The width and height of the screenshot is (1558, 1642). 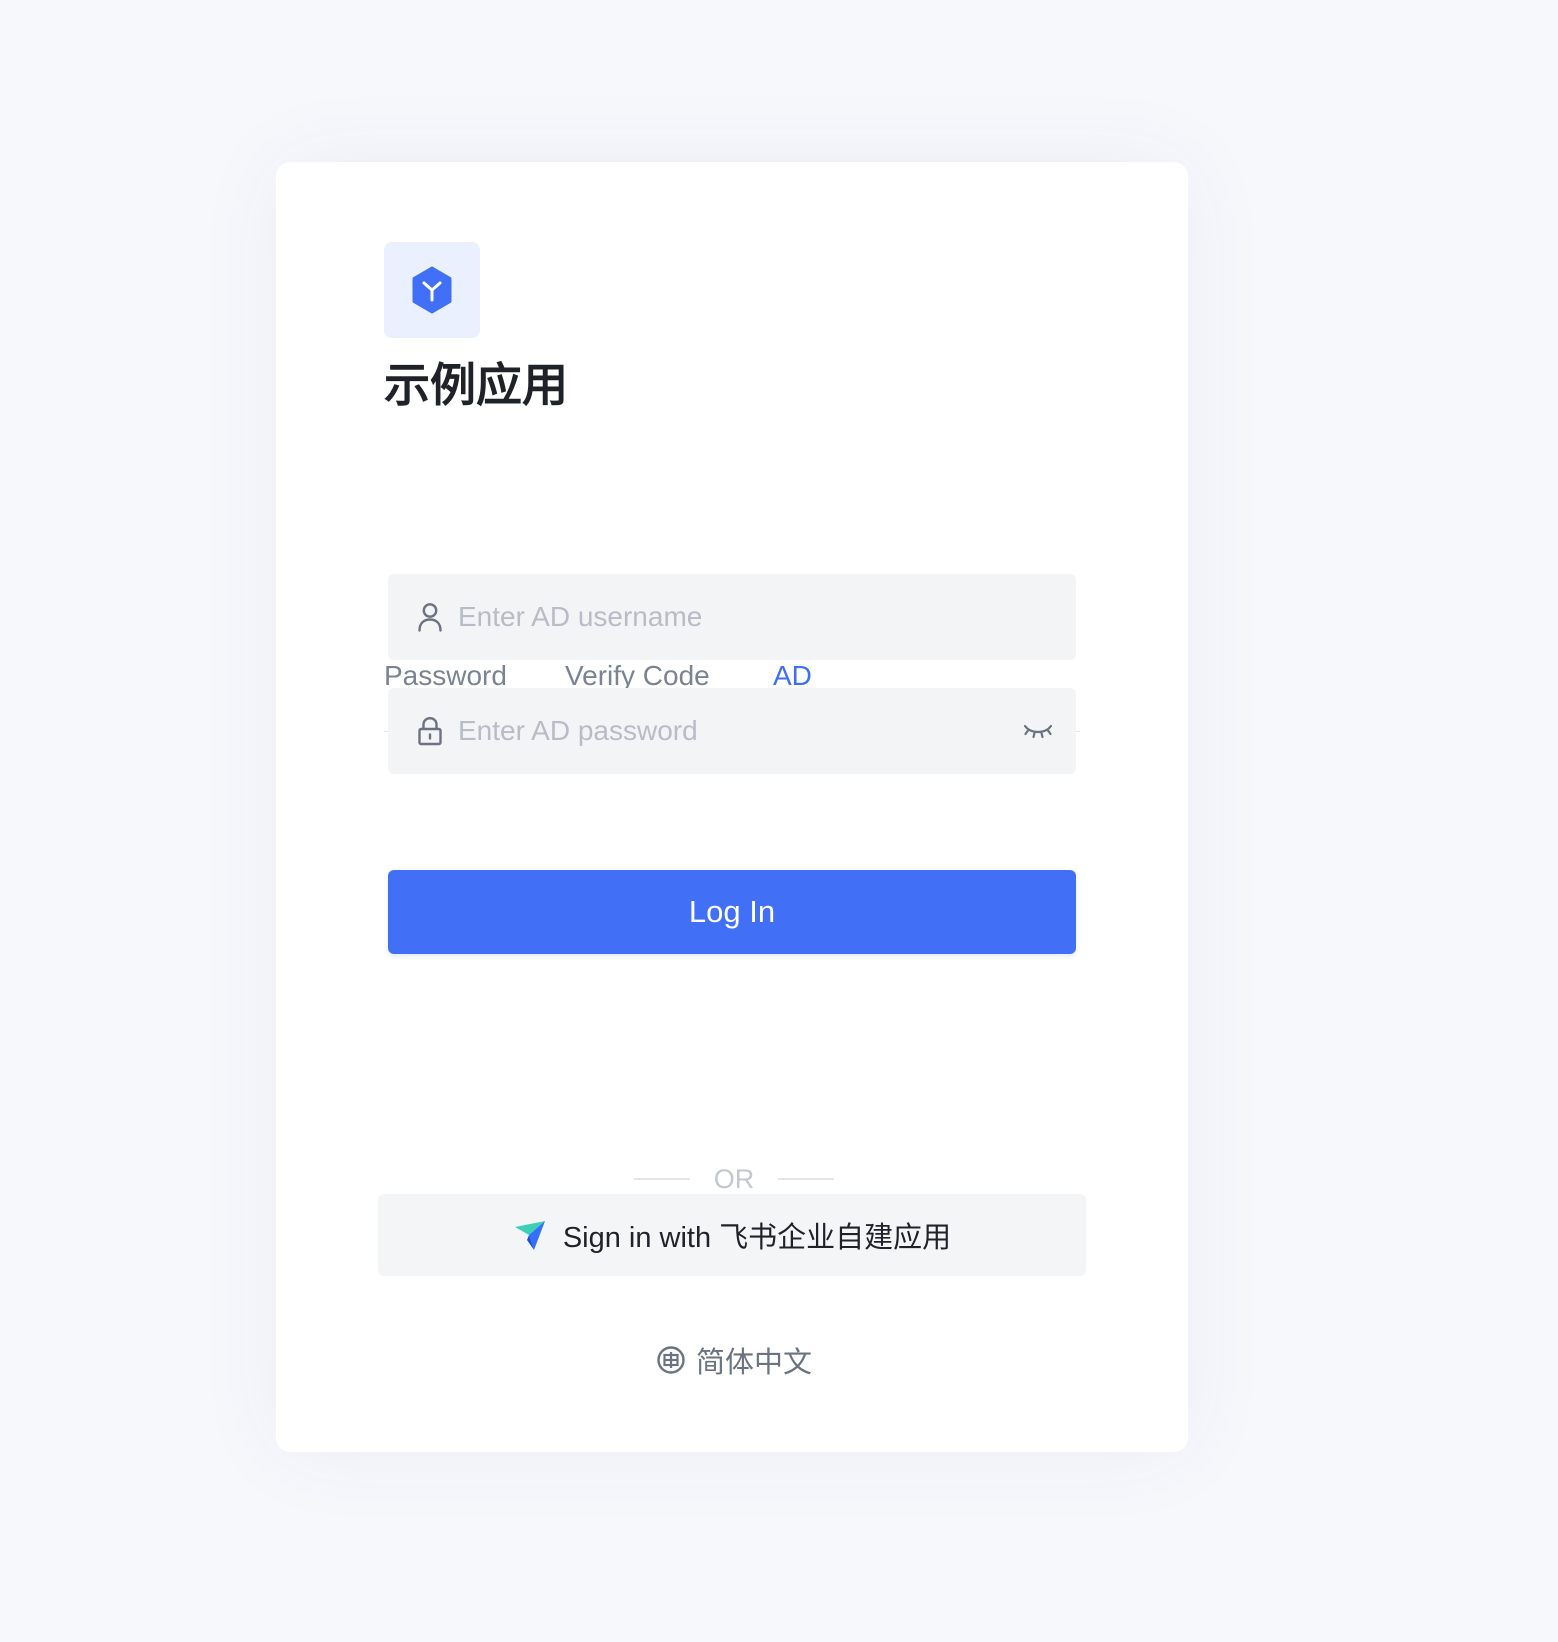 What do you see at coordinates (637, 676) in the screenshot?
I see `tab-verify-code: Verify Code` at bounding box center [637, 676].